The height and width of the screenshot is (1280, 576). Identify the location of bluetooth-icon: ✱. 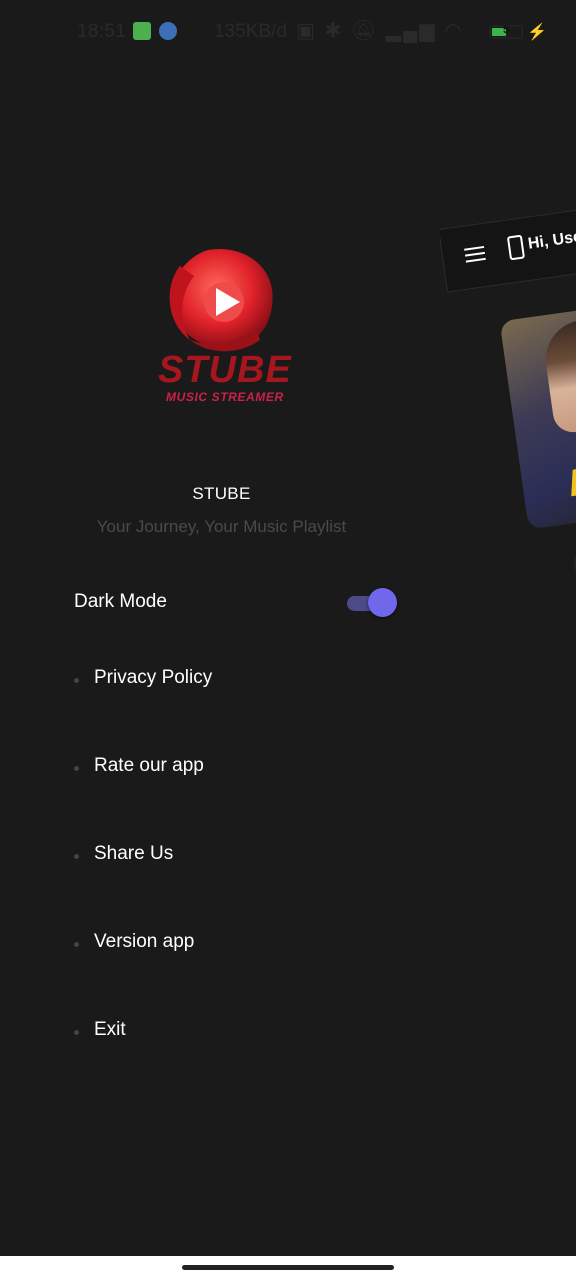
(334, 31).